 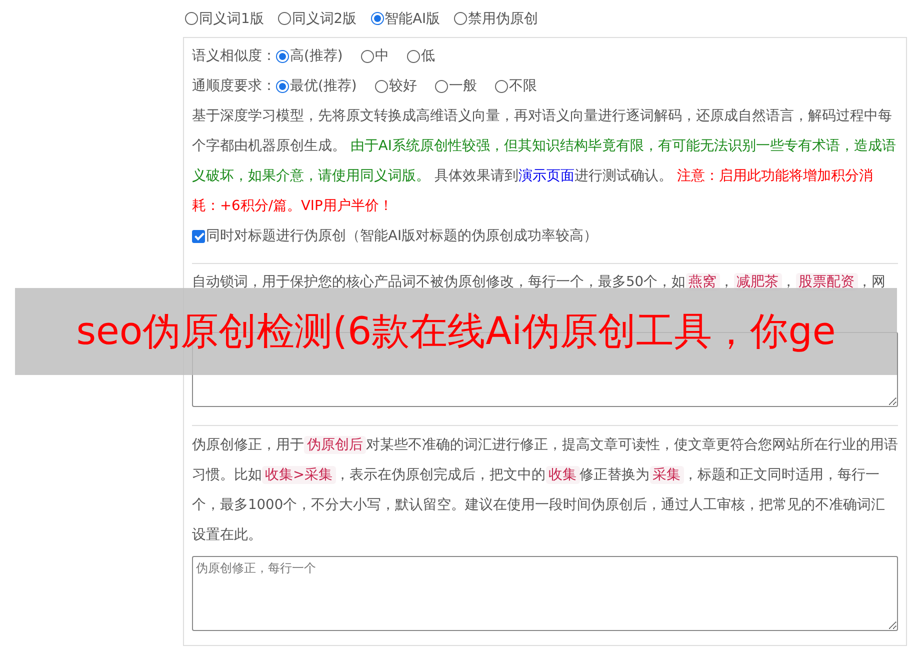 I want to click on choice-label: 中, so click(x=381, y=56).